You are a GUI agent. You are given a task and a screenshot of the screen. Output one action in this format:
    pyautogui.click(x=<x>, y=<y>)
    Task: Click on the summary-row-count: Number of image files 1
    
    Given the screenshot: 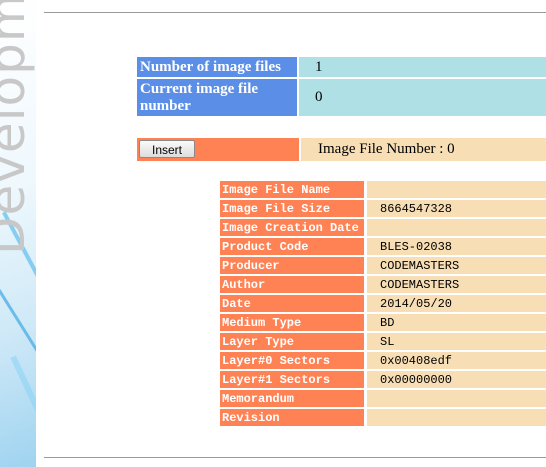 What is the action you would take?
    pyautogui.click(x=341, y=68)
    